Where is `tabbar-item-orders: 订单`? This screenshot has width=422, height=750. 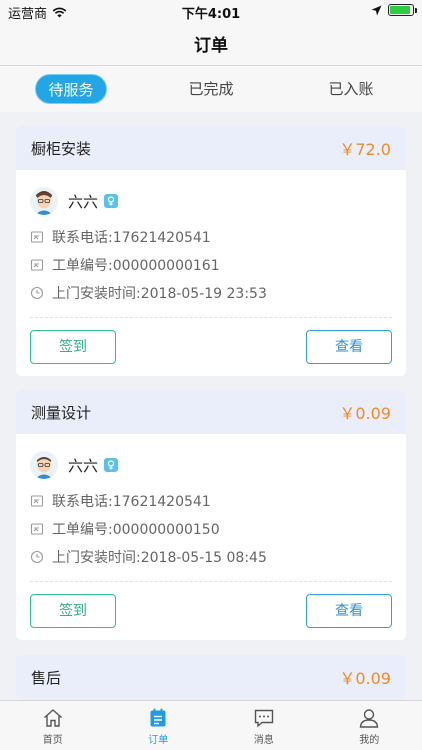
tabbar-item-orders: 订单 is located at coordinates (159, 725).